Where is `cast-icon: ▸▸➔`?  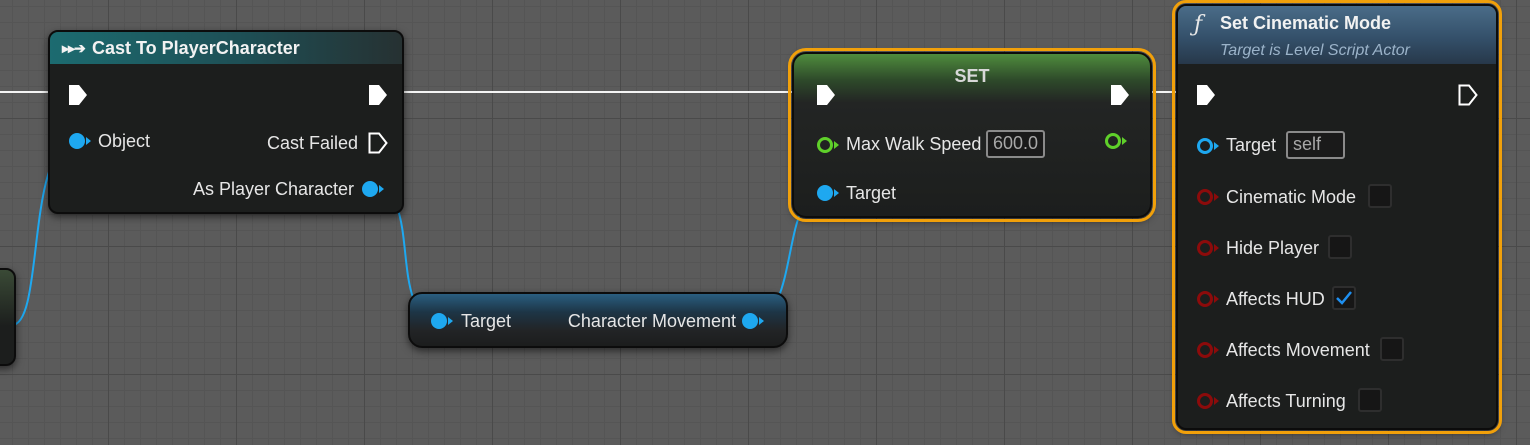 cast-icon: ▸▸➔ is located at coordinates (74, 48).